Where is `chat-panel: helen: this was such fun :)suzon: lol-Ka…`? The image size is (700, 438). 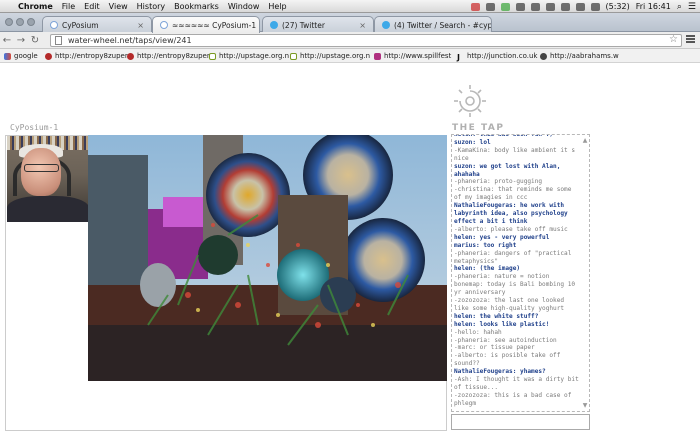 chat-panel: helen: this was such fun :)suzon: lol-Ka… is located at coordinates (520, 273).